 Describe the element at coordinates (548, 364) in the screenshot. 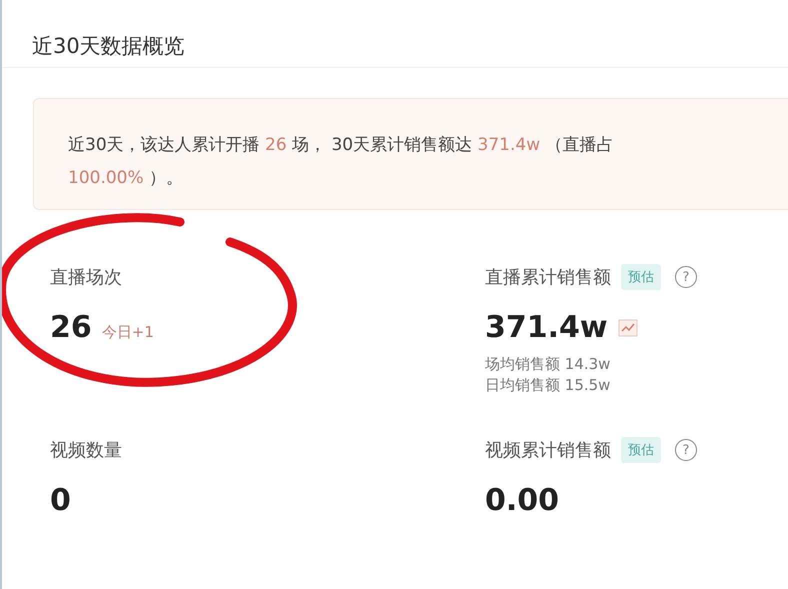

I see `detail-text: 场均销售额 14.3w` at that location.